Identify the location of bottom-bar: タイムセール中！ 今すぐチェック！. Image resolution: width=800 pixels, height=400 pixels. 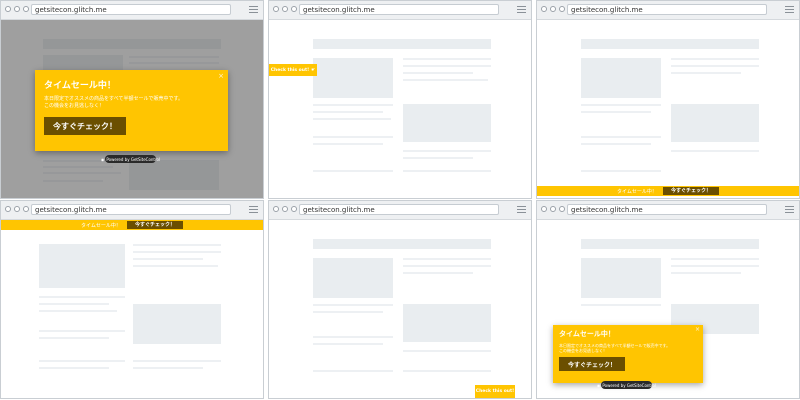
(668, 191).